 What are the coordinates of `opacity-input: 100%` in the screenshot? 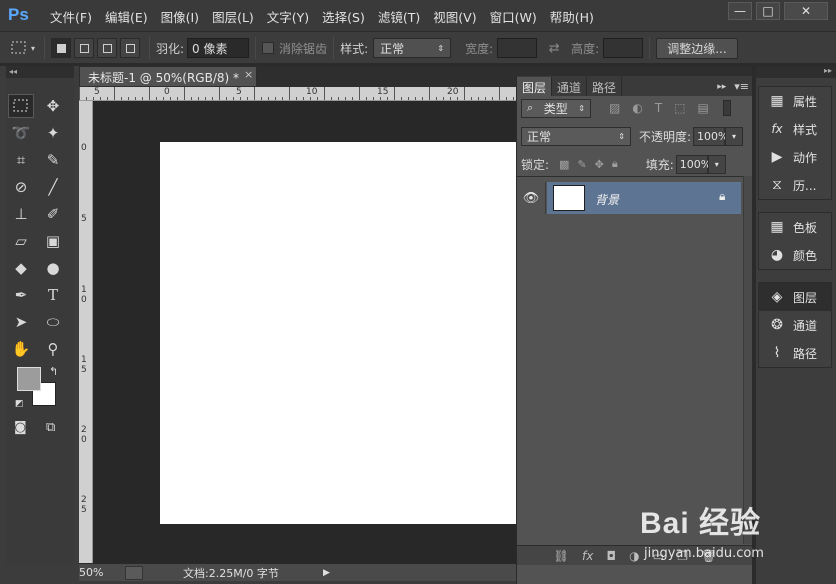 It's located at (711, 136).